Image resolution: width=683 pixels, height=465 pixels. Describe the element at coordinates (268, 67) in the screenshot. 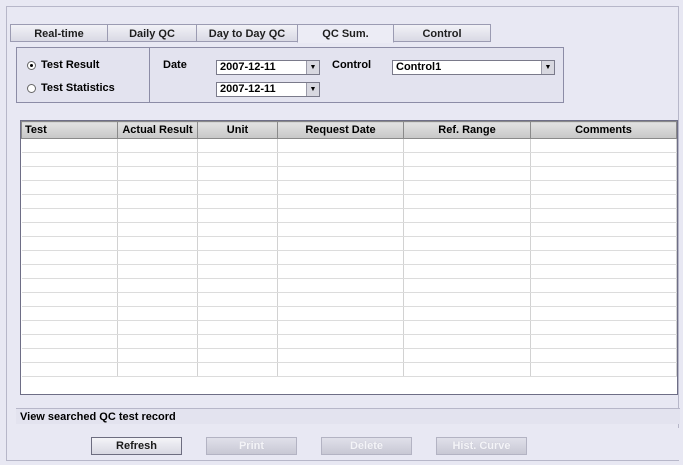

I see `date-from-select: 2007-12-11 ▼` at that location.